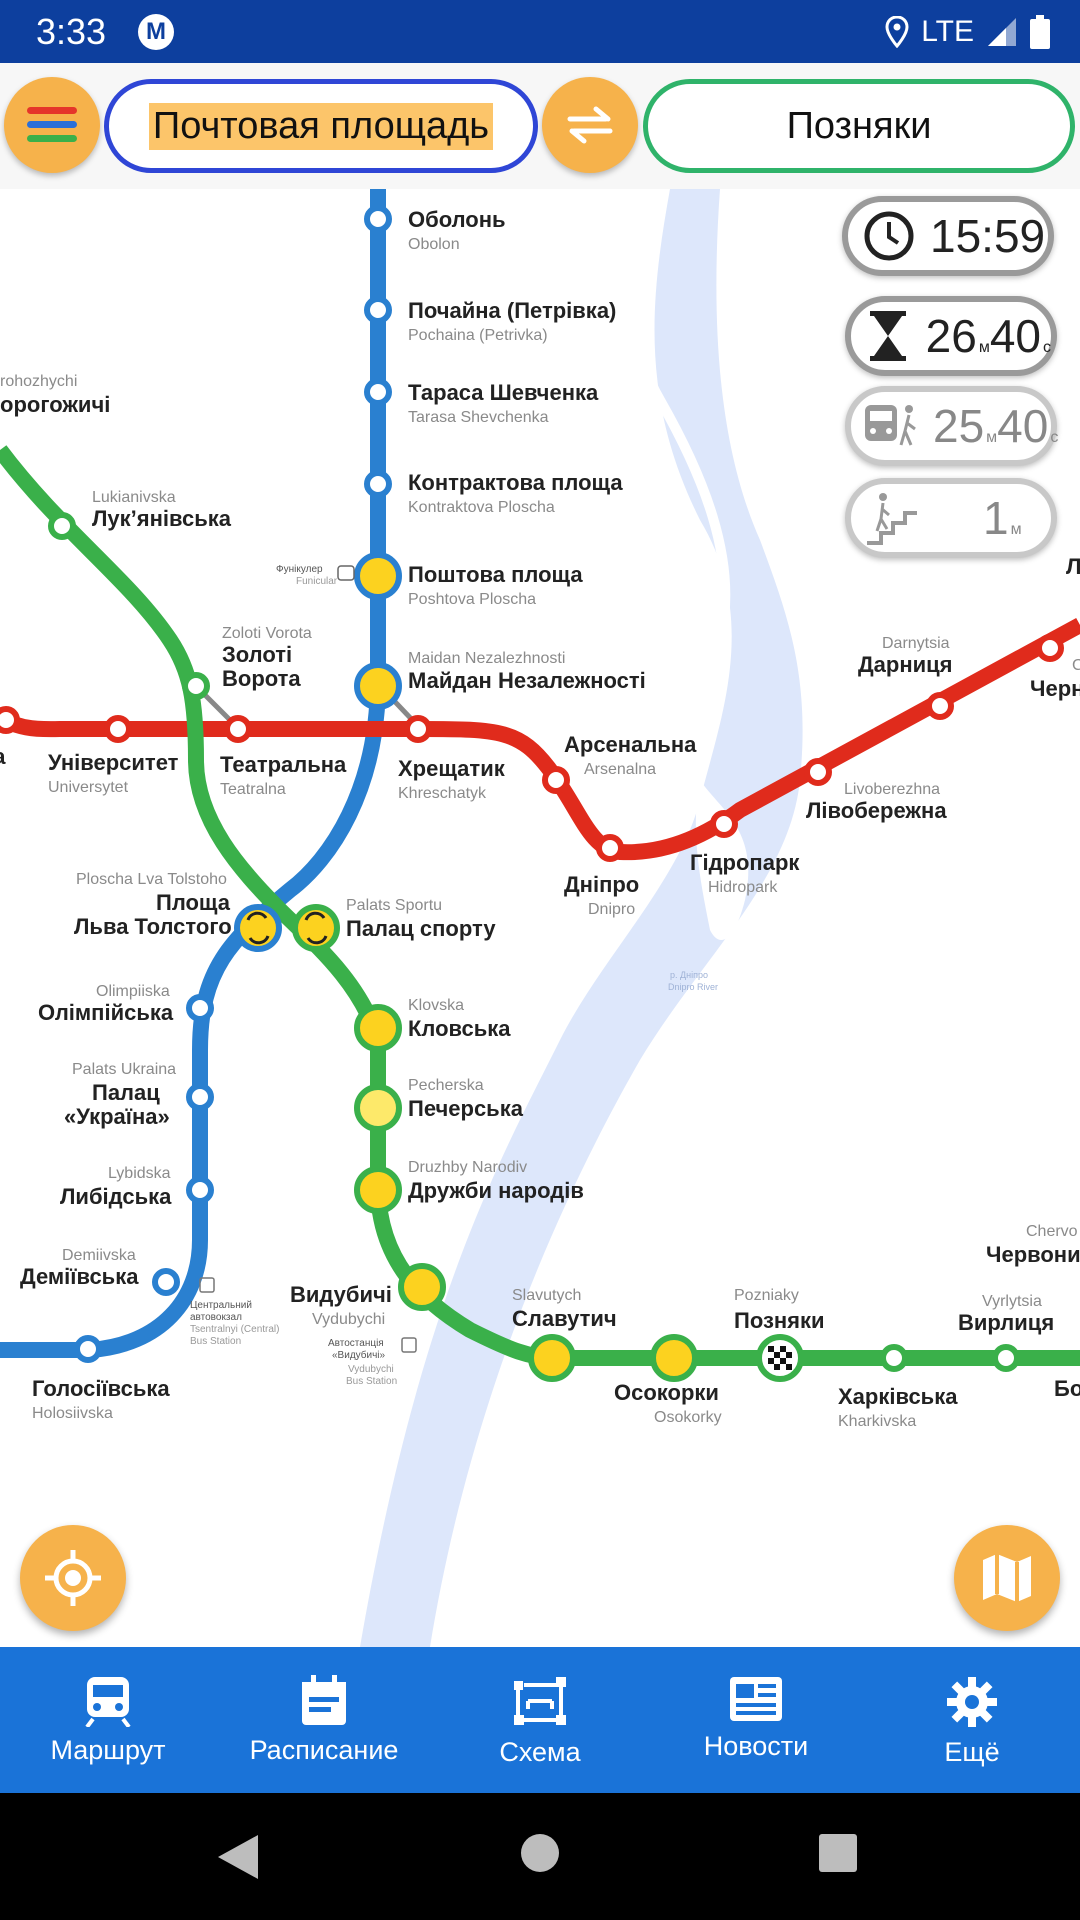 Image resolution: width=1080 pixels, height=1920 pixels. Describe the element at coordinates (972, 1752) in the screenshot. I see `nav-more-label: Ещё` at that location.